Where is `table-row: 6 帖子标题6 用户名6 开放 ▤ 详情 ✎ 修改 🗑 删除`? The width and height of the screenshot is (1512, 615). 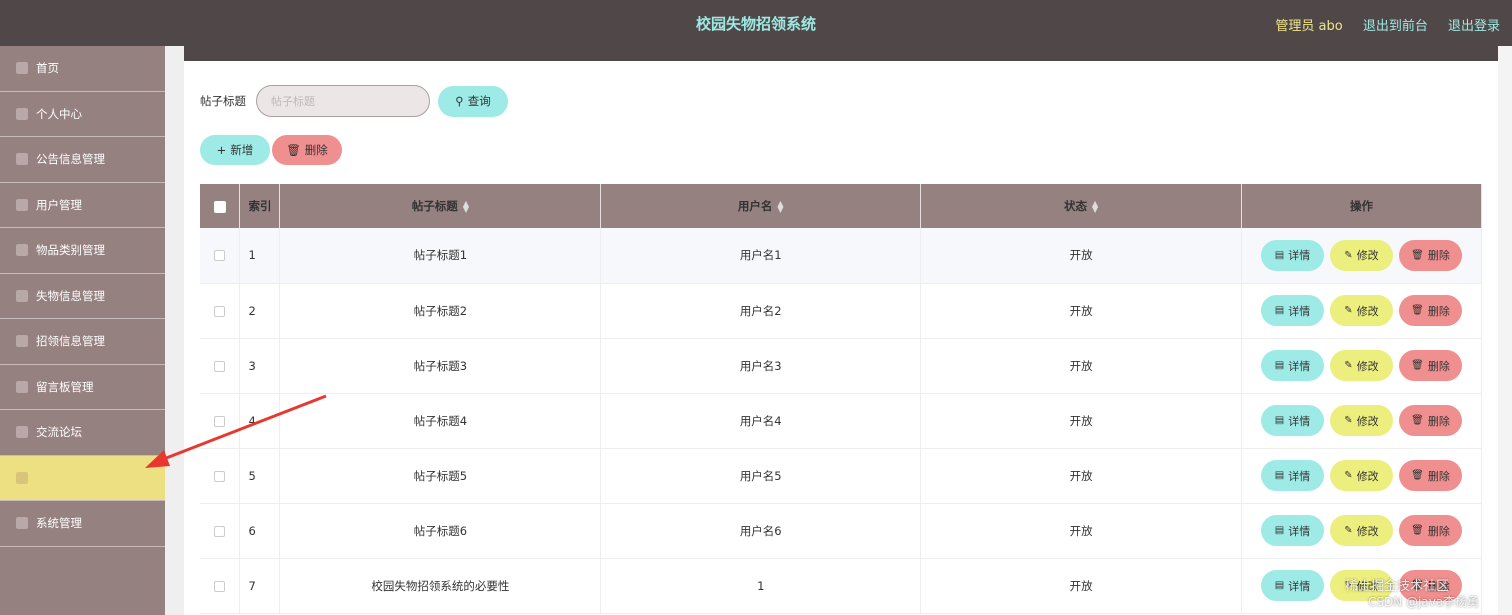 table-row: 6 帖子标题6 用户名6 开放 ▤ 详情 ✎ 修改 🗑 删除 is located at coordinates (841, 531).